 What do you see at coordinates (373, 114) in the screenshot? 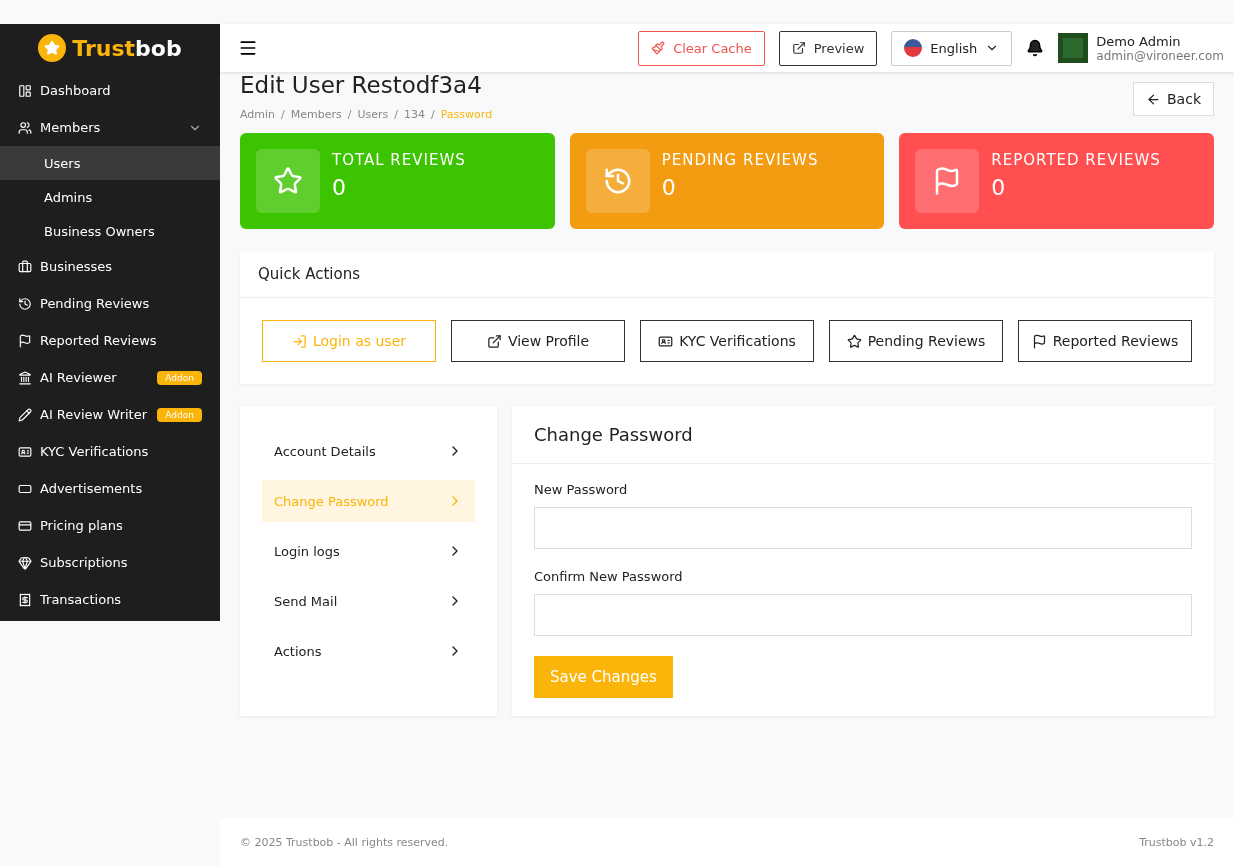
I see `breadcrumb-link: Users` at bounding box center [373, 114].